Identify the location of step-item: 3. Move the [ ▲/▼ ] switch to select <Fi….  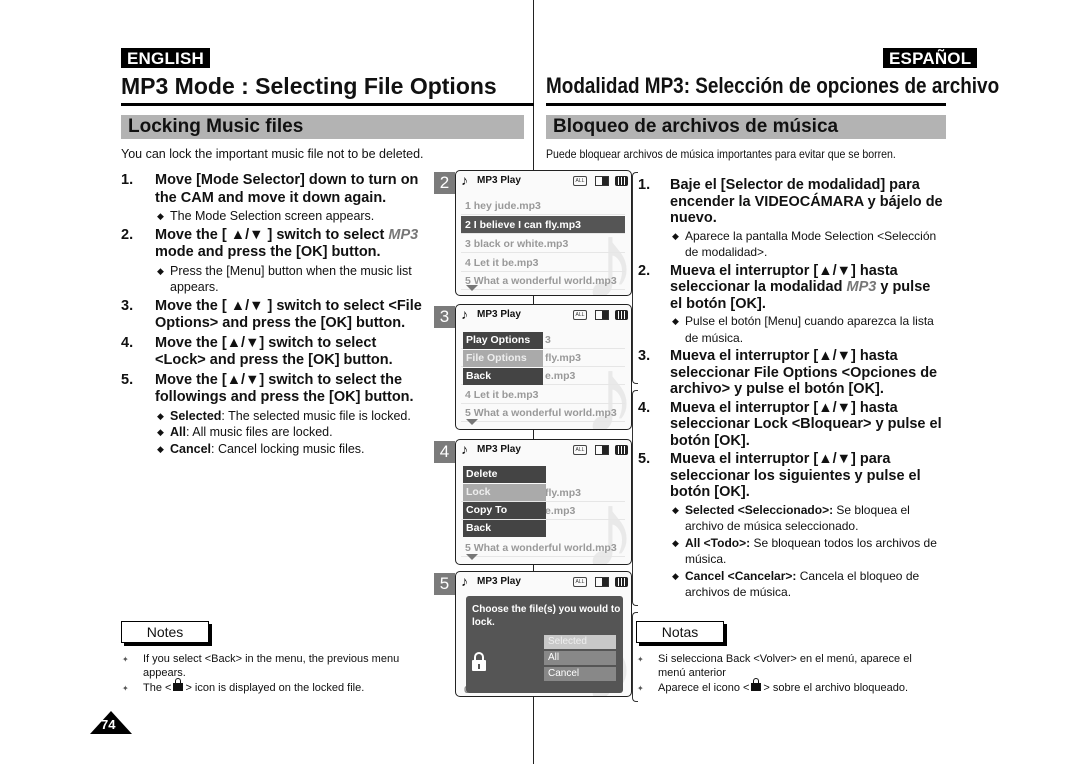
(276, 315).